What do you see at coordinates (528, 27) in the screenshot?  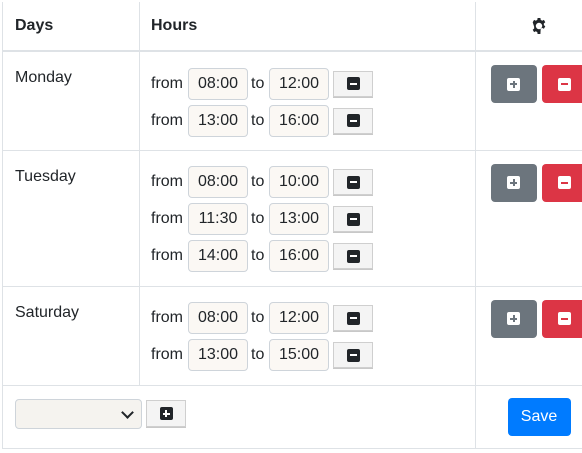 I see `settings-header` at bounding box center [528, 27].